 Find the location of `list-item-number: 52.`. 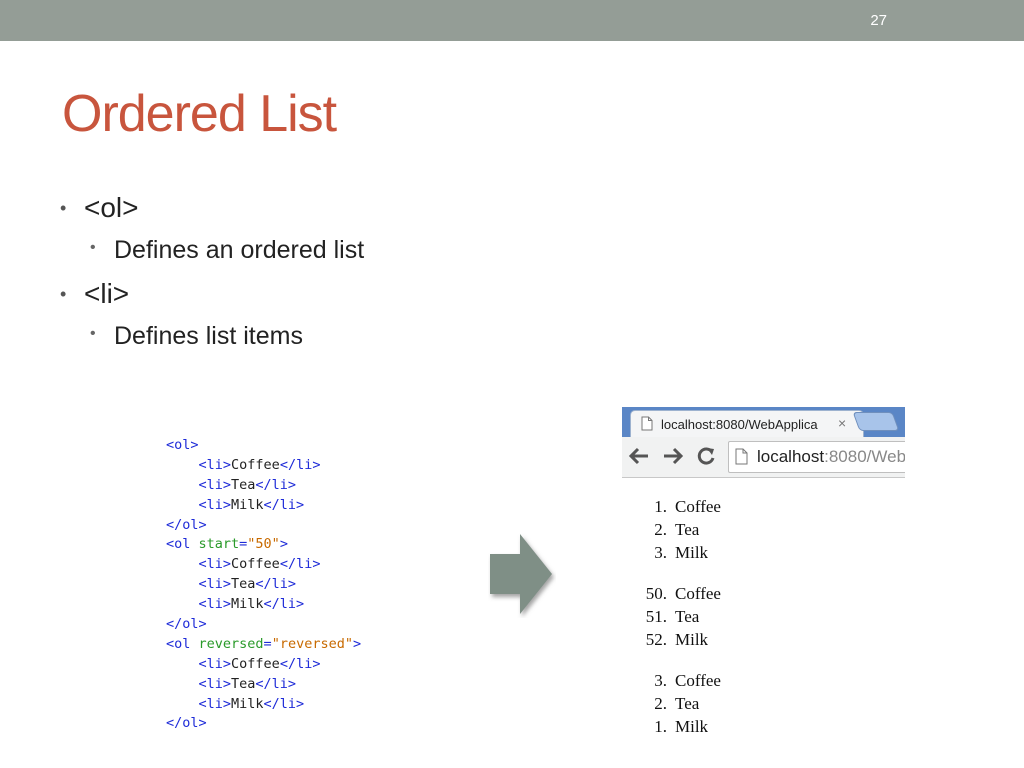

list-item-number: 52. is located at coordinates (656, 639).